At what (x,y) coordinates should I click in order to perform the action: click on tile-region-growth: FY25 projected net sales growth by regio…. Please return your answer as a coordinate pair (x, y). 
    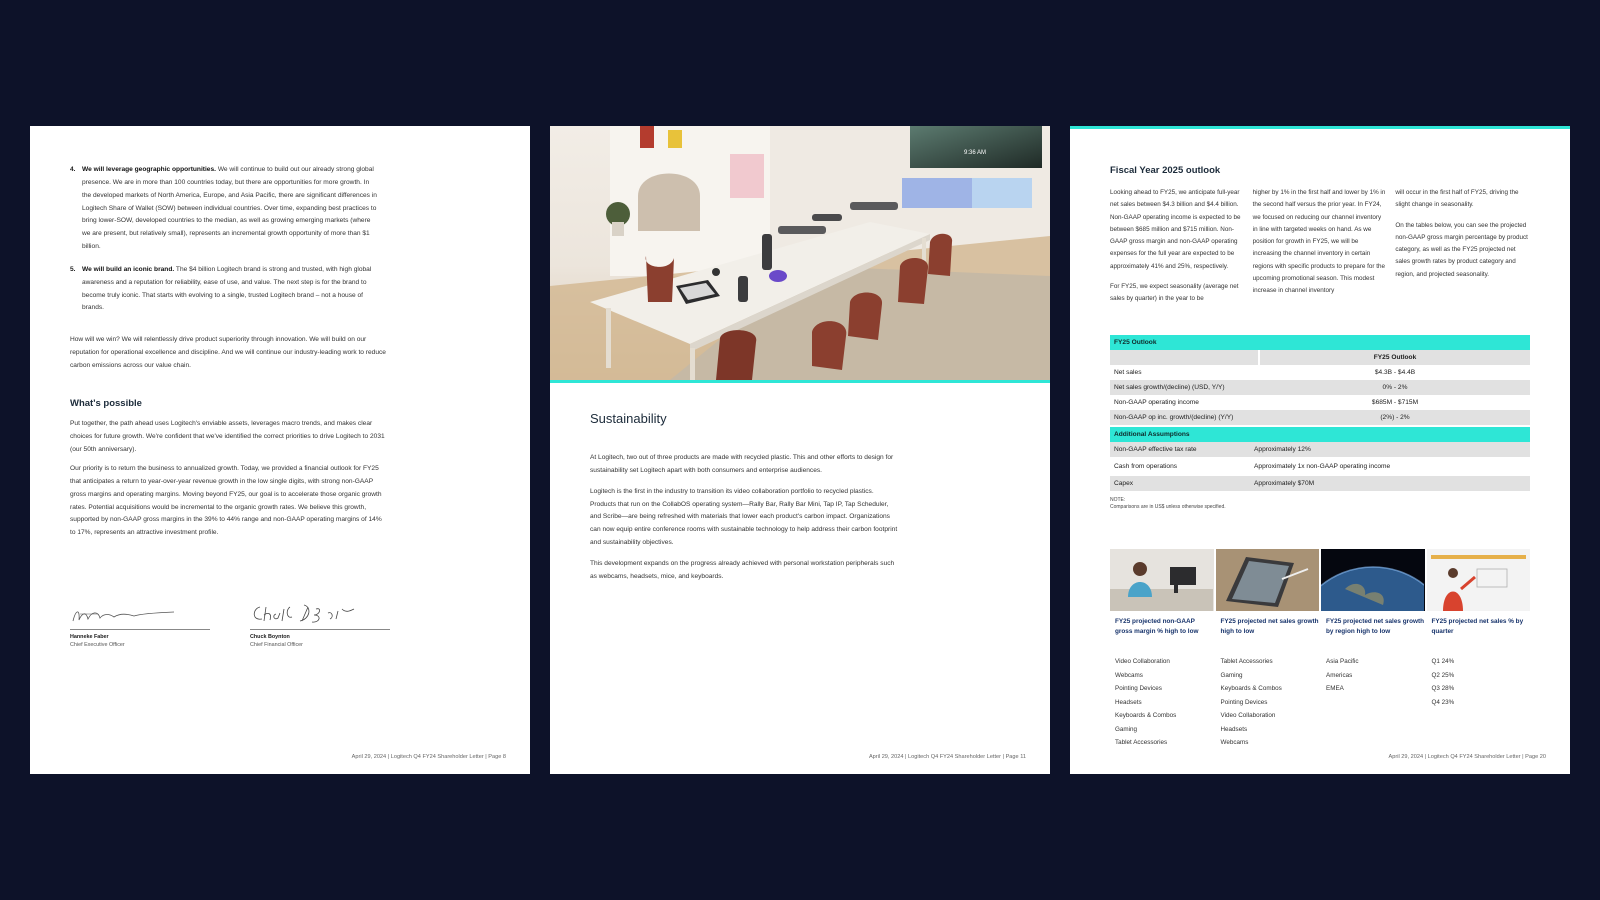
    Looking at the image, I should click on (1373, 649).